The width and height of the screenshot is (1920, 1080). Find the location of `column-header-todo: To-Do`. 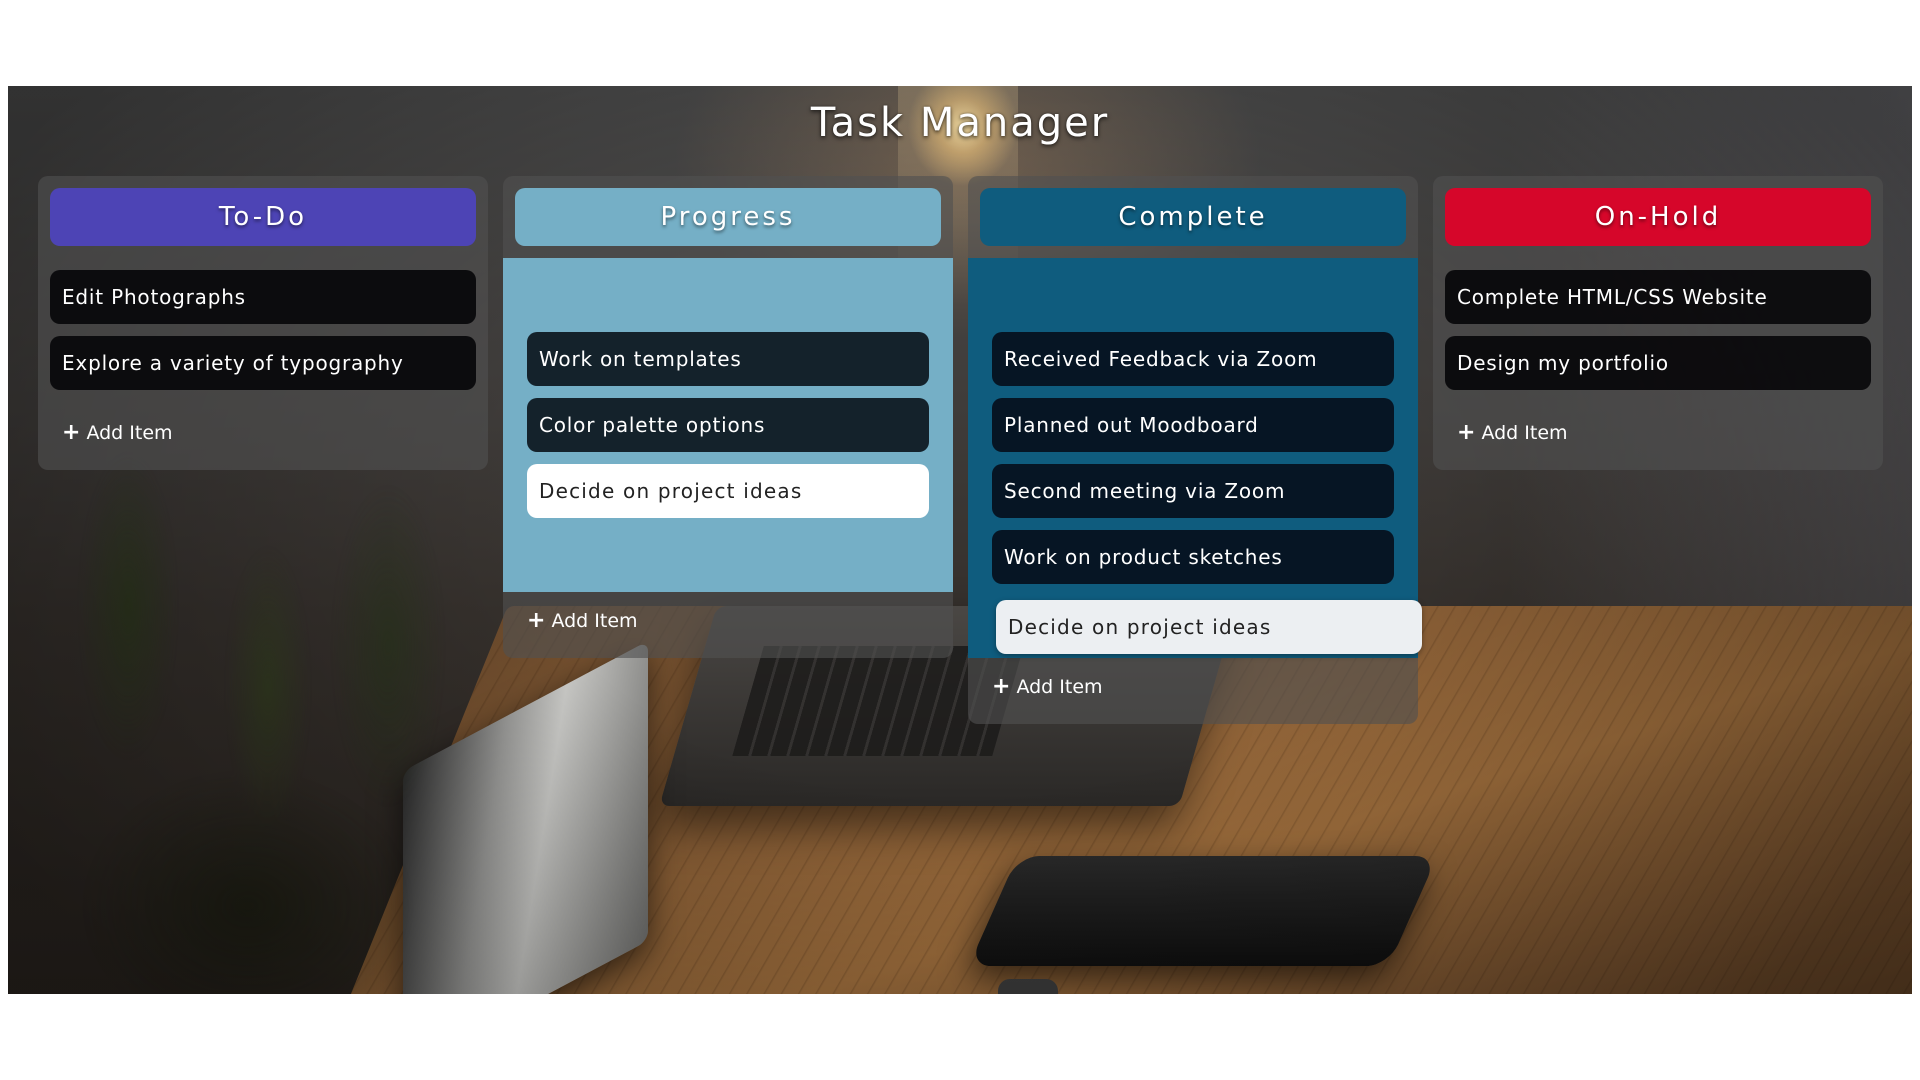

column-header-todo: To-Do is located at coordinates (263, 217).